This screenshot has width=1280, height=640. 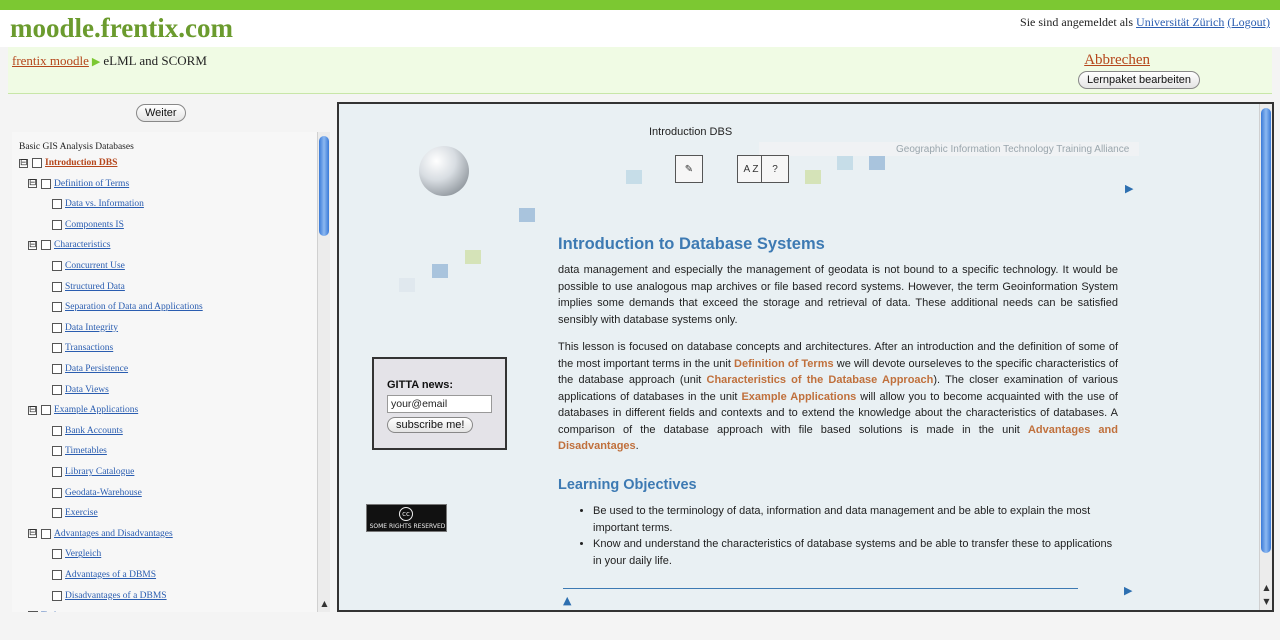 What do you see at coordinates (121, 28) in the screenshot?
I see `site-title: moodle.frentix.com` at bounding box center [121, 28].